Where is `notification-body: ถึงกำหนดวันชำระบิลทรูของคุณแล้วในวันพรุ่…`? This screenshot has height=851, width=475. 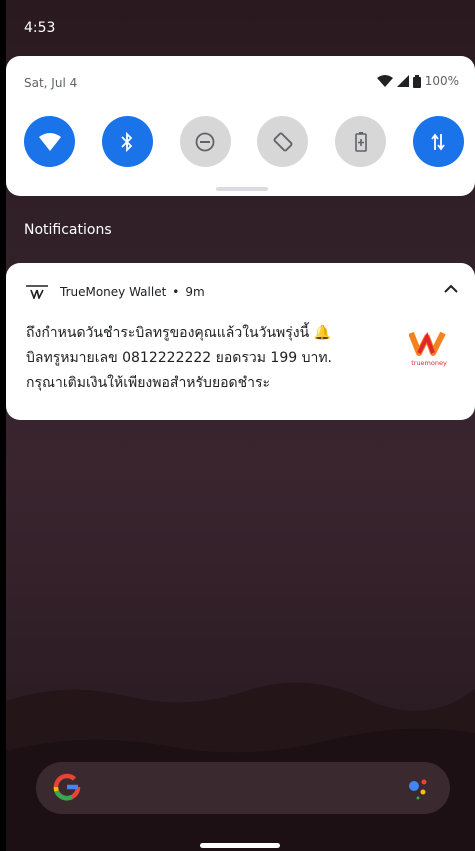
notification-body: ถึงกำหนดวันชำระบิลทรูของคุณแล้วในวันพรุ่… is located at coordinates (211, 358).